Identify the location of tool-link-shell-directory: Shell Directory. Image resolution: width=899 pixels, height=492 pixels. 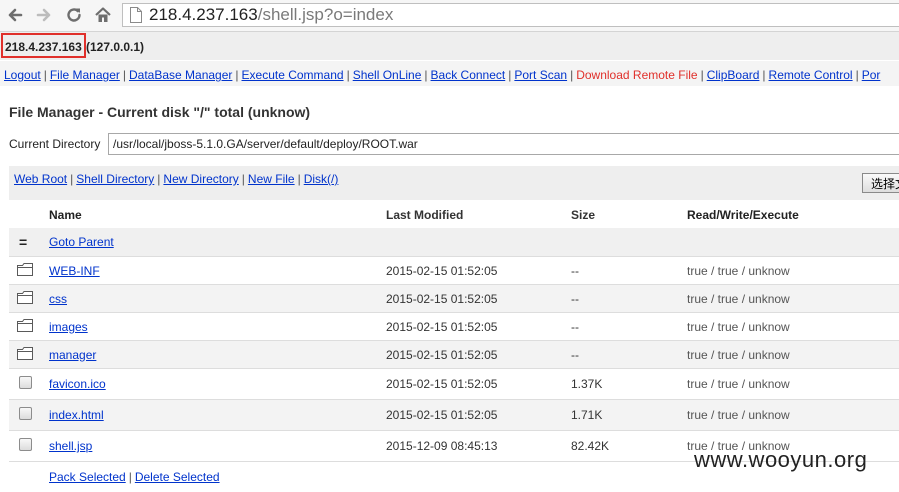
(115, 179).